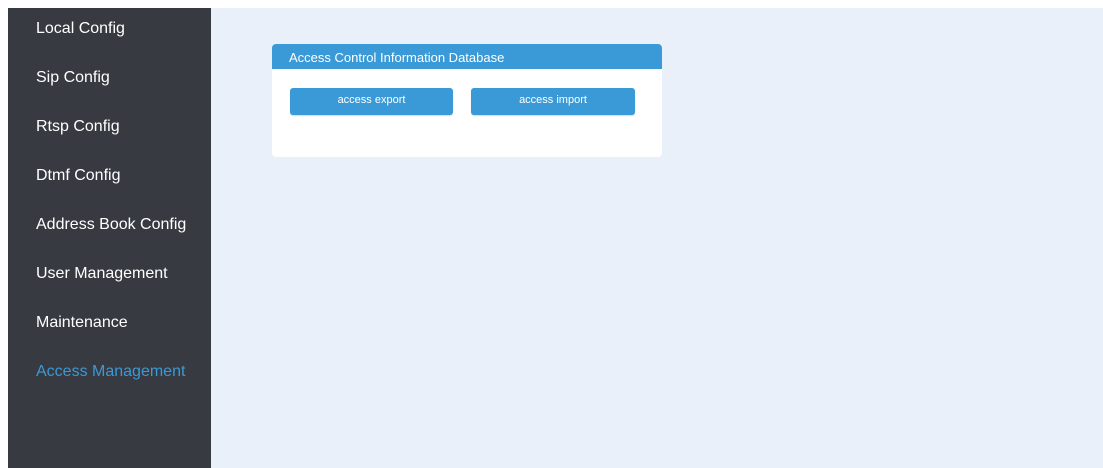 This screenshot has height=468, width=1103. I want to click on sidebar-item-maintenance: Maintenance, so click(109, 334).